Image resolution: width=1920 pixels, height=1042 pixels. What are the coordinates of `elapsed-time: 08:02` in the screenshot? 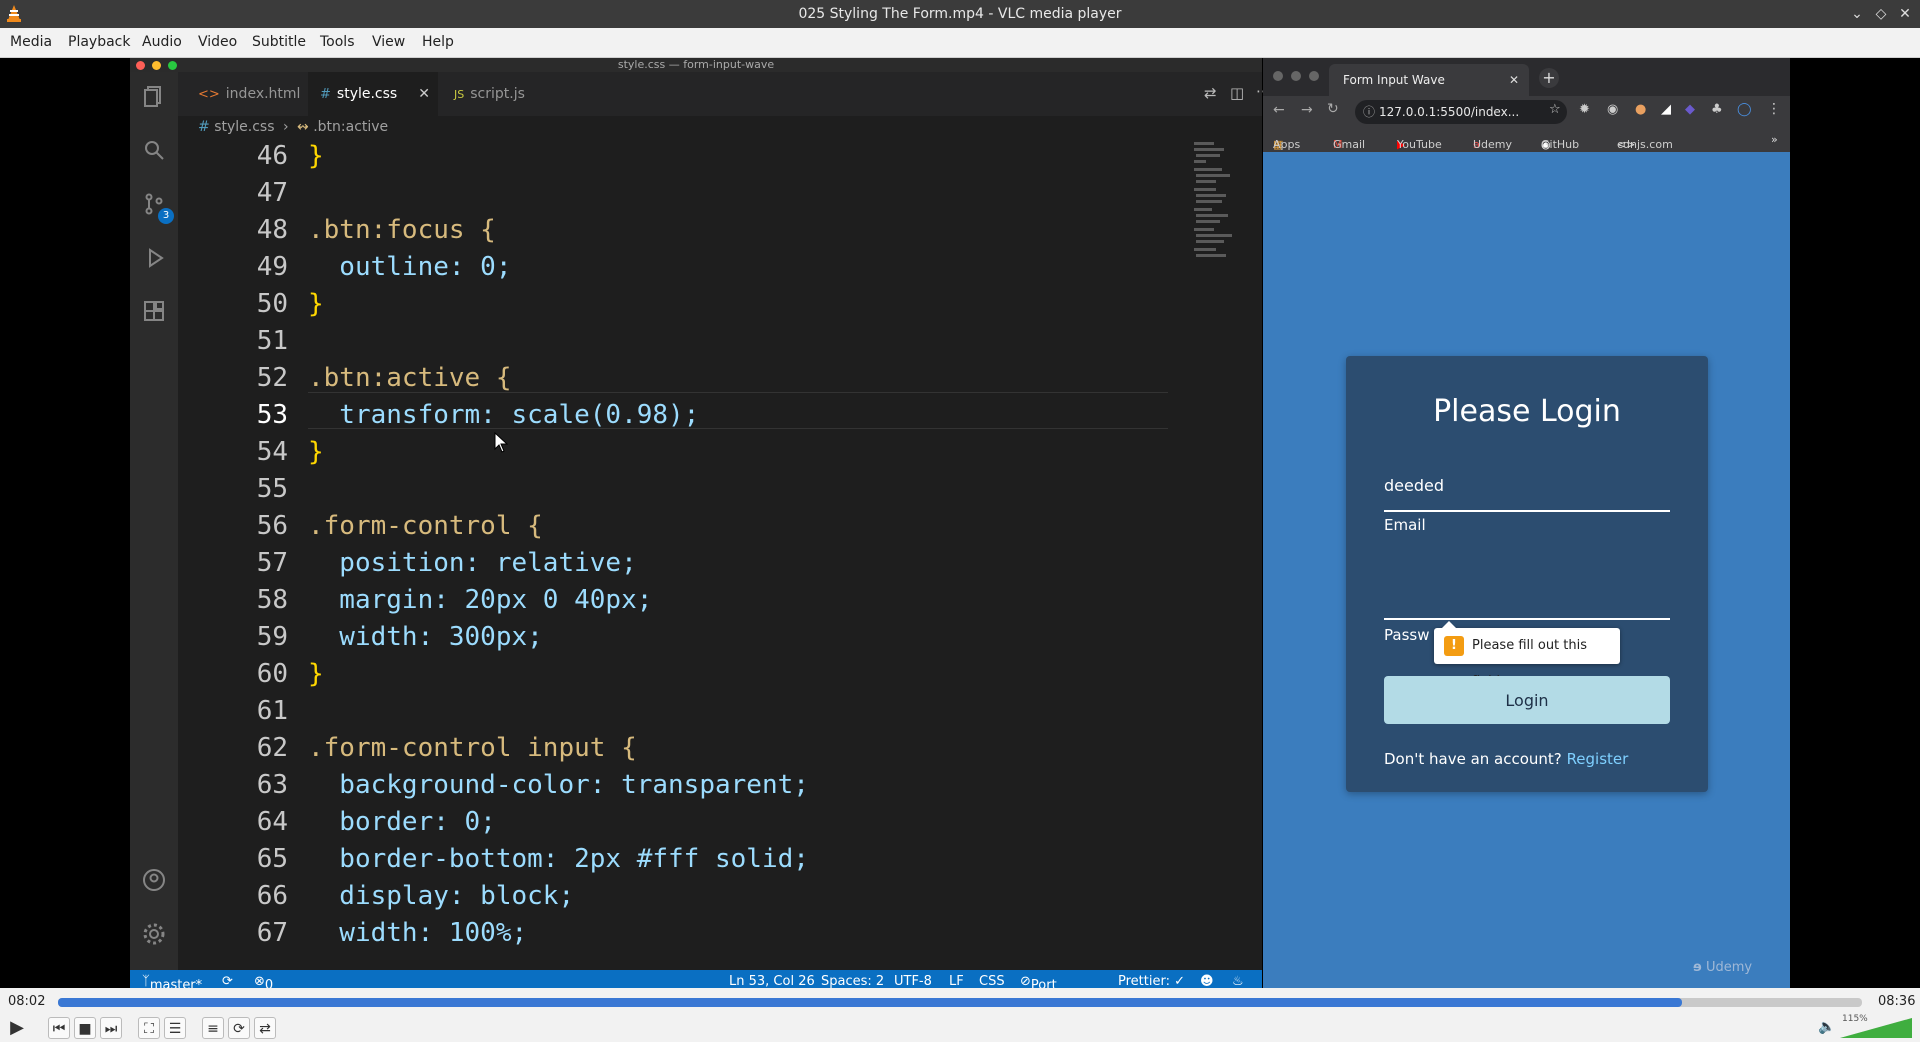 It's located at (27, 1001).